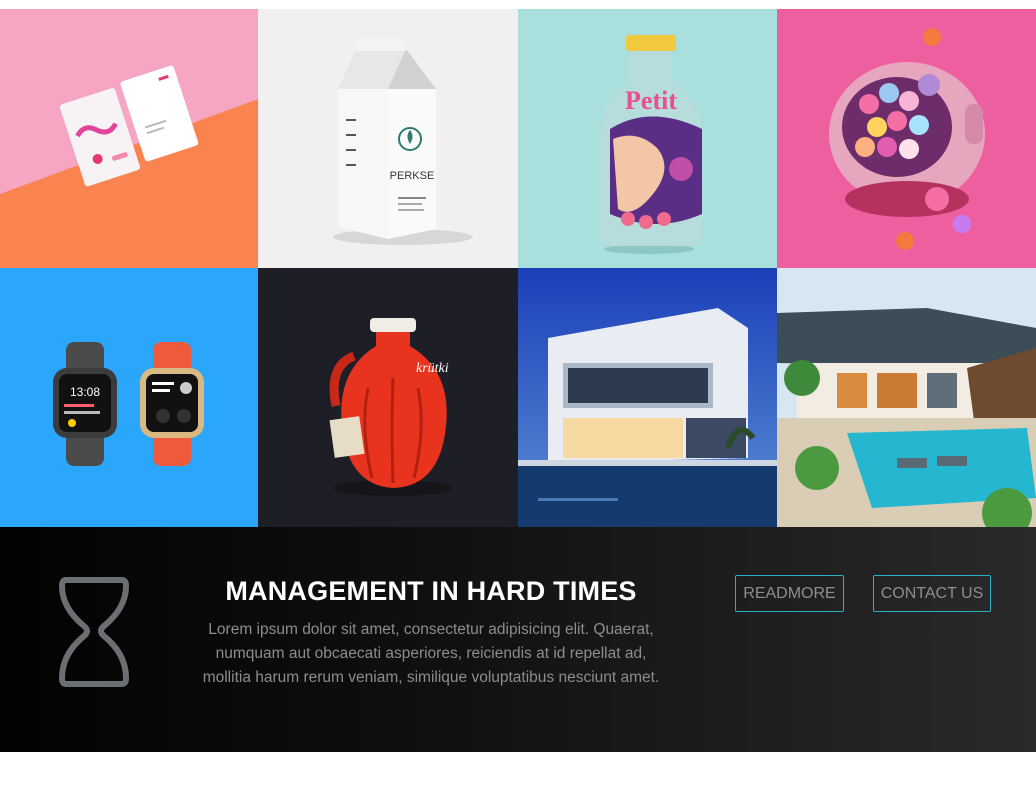 Image resolution: width=1036 pixels, height=790 pixels. I want to click on portfolio-tile-resort, so click(906, 397).